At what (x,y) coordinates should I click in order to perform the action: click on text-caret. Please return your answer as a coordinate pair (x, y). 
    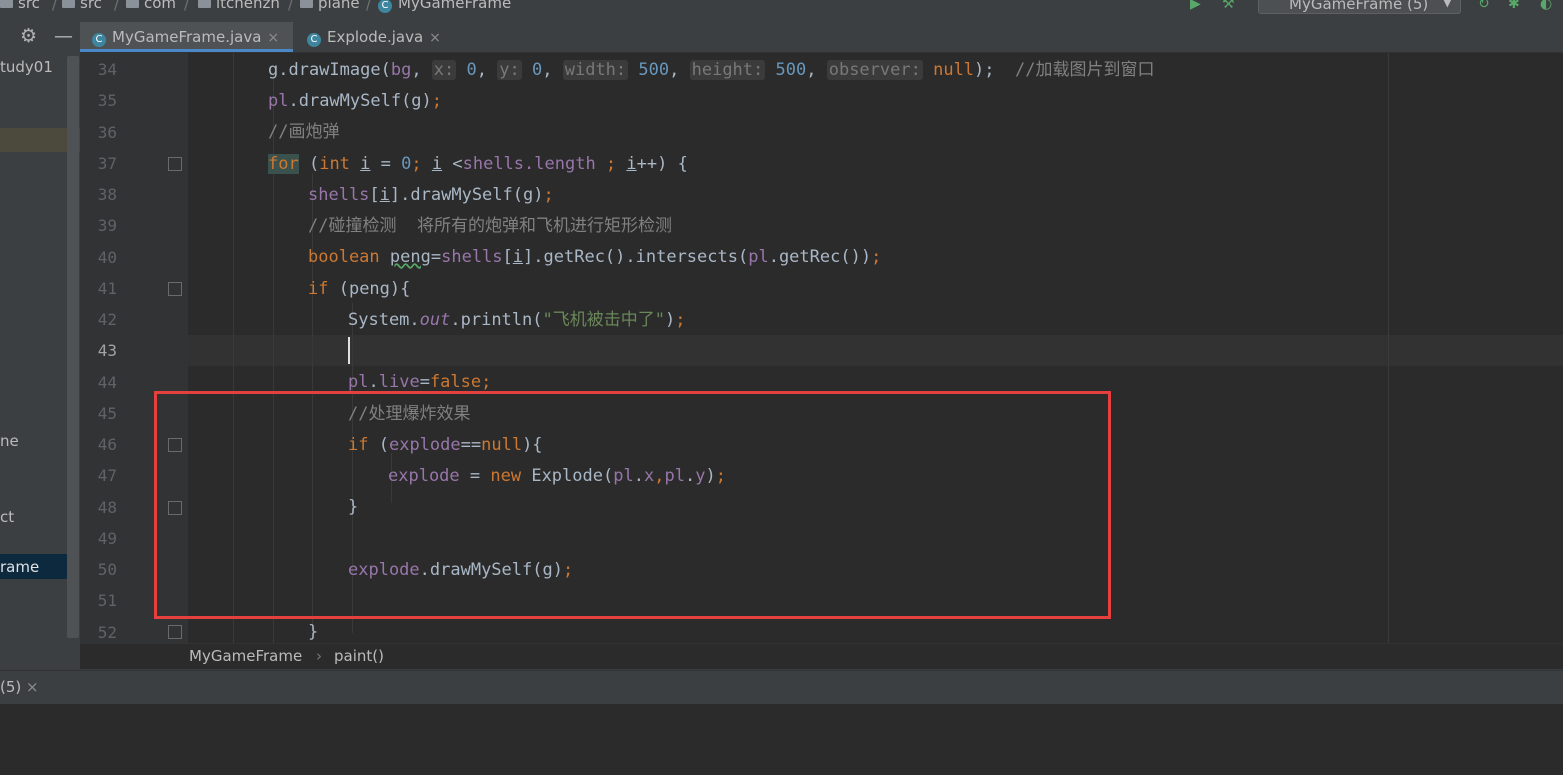
    Looking at the image, I should click on (349, 350).